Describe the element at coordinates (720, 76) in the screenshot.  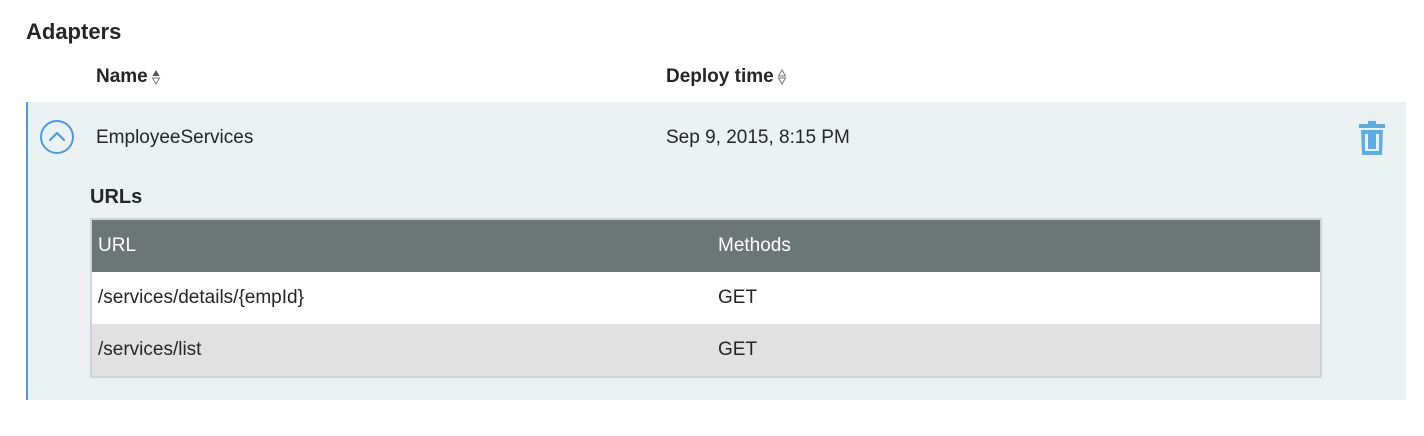
I see `column-header-deploy-time-label: Deploy time` at that location.